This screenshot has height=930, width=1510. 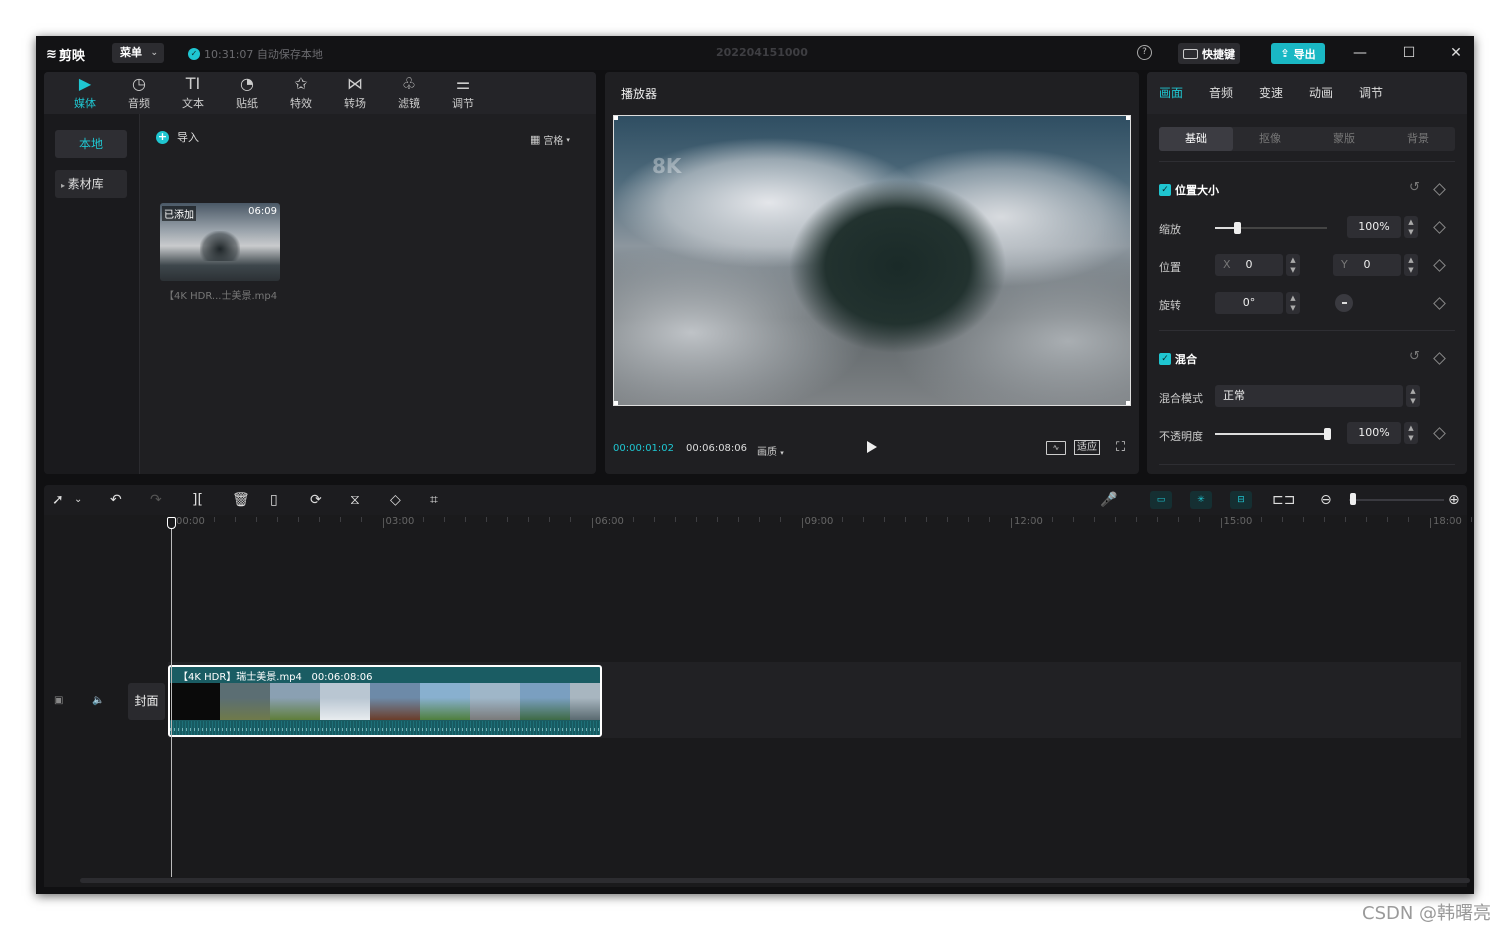 I want to click on ruler-tick-label: 18:00, so click(x=1446, y=522).